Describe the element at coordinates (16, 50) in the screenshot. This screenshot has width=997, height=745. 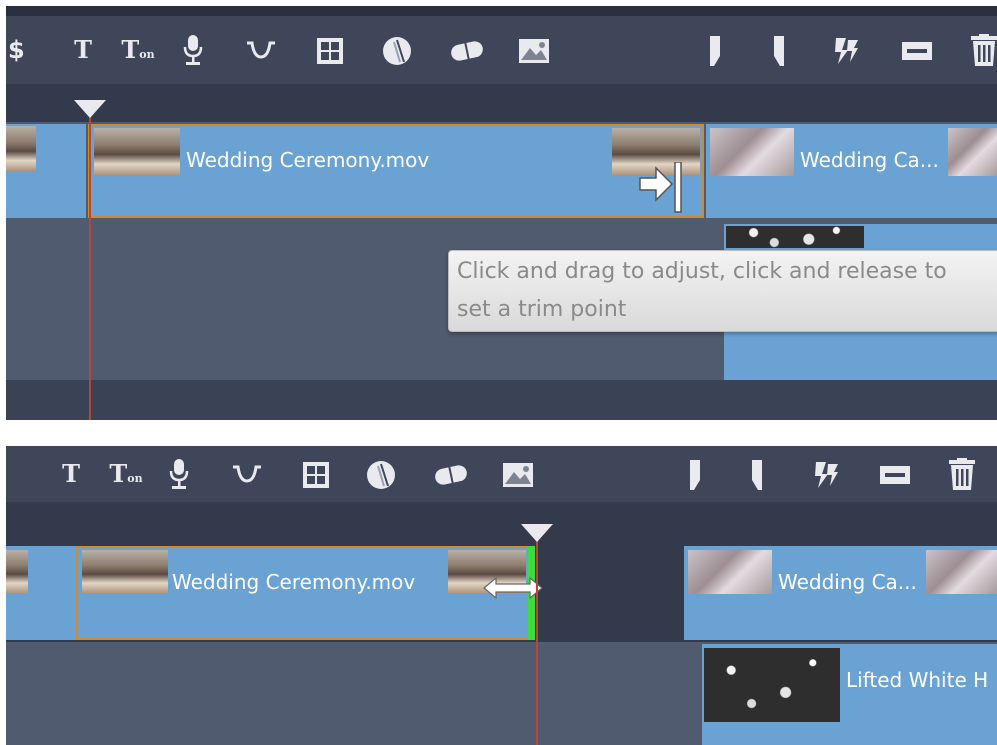
I see `magic-icon: $` at that location.